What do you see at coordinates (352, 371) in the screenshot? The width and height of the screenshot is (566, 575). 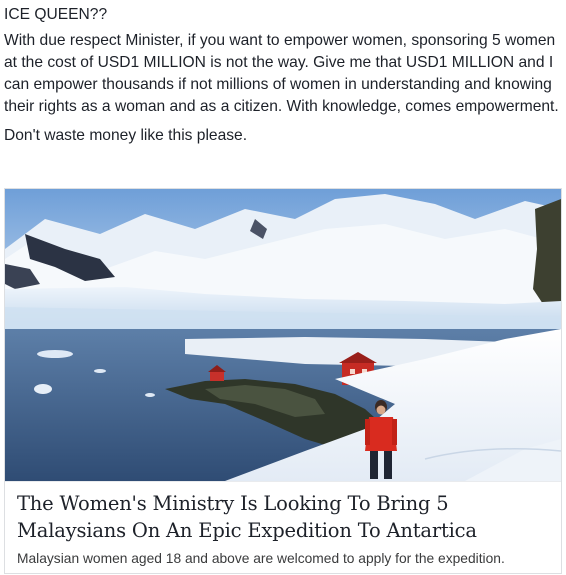 I see `station-window` at bounding box center [352, 371].